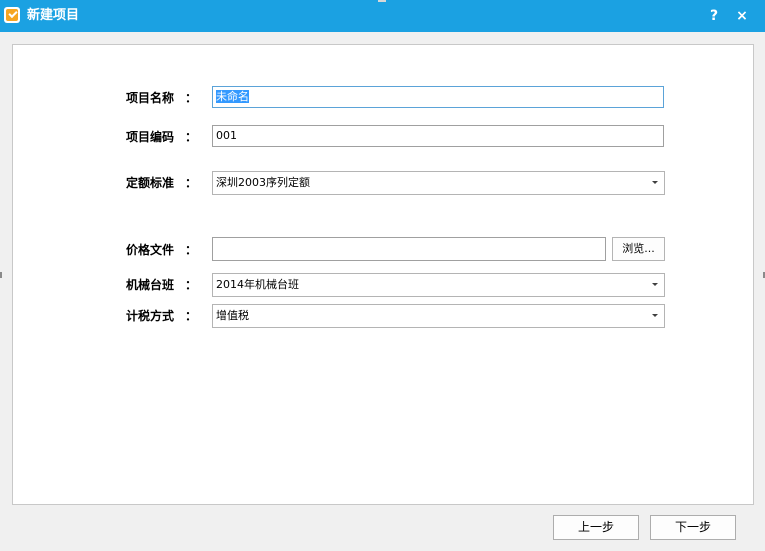 Image resolution: width=765 pixels, height=551 pixels. I want to click on window-title: 新建项目, so click(53, 15).